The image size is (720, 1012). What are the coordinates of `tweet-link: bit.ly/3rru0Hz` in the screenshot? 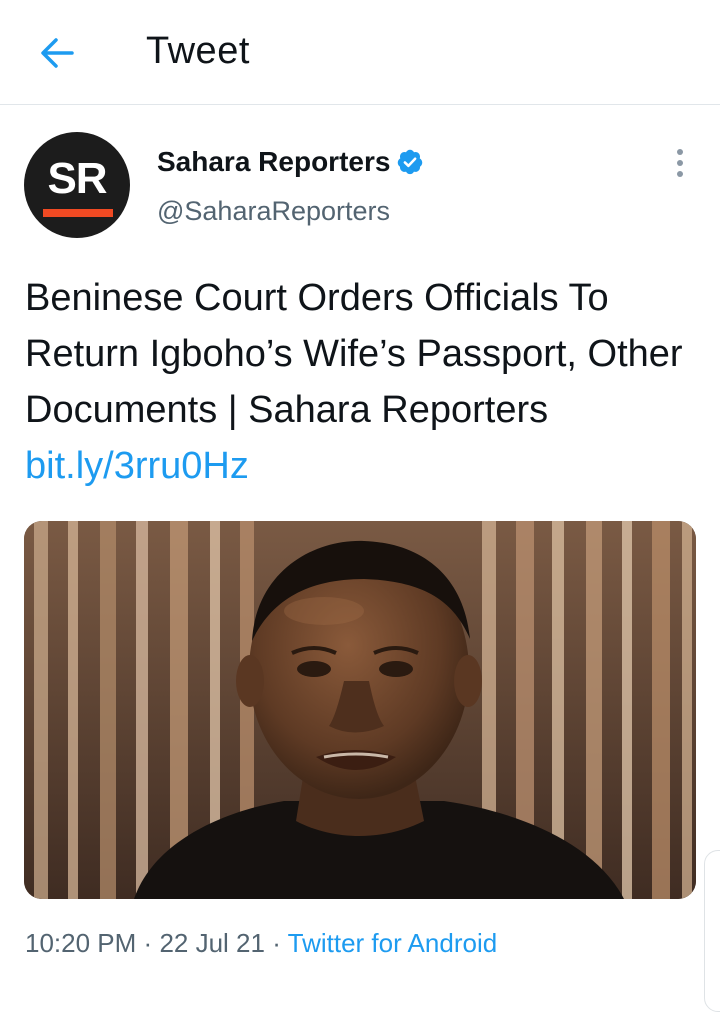 It's located at (137, 466).